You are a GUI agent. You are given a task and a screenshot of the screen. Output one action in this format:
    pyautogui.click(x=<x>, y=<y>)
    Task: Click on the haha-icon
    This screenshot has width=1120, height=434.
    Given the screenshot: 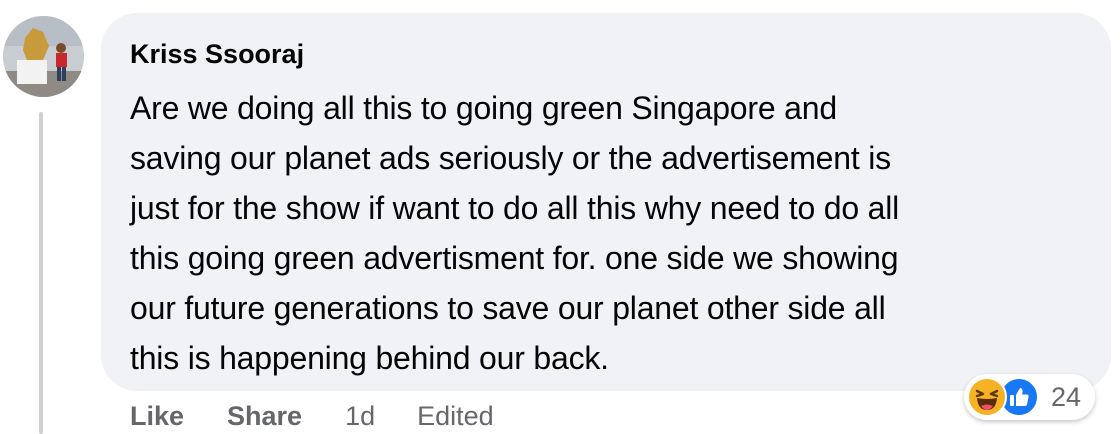 What is the action you would take?
    pyautogui.click(x=987, y=397)
    